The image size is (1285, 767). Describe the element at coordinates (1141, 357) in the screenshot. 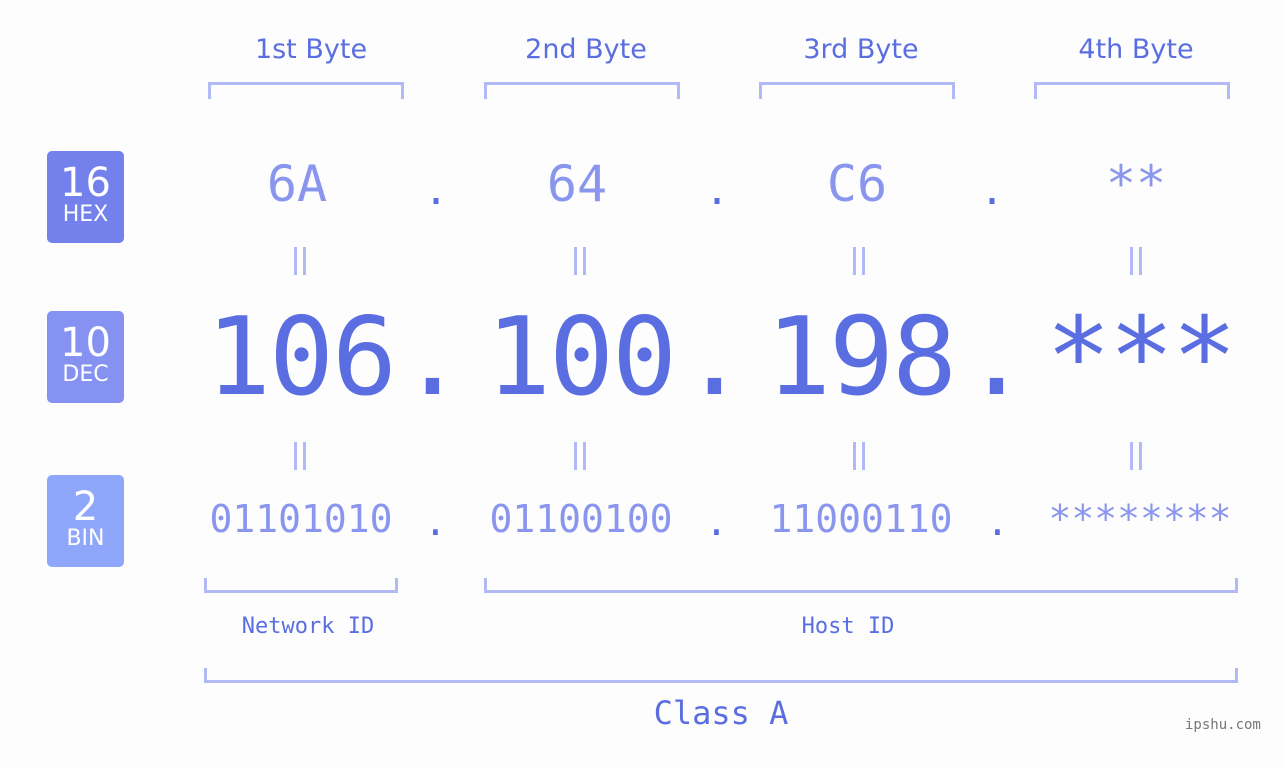

I see `dec-byte-4: ***` at that location.